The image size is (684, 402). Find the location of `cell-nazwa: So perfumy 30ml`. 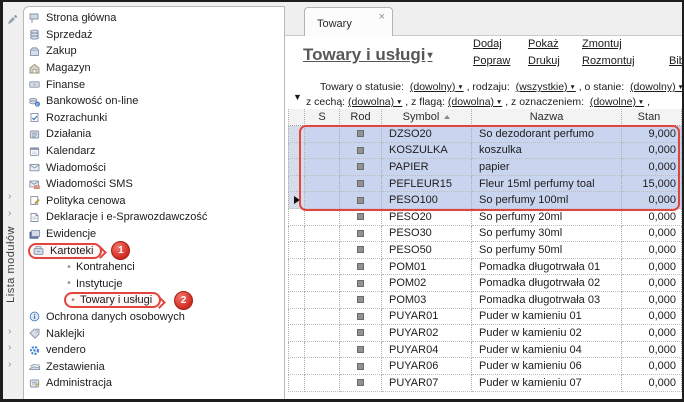

cell-nazwa: So perfumy 30ml is located at coordinates (547, 234).